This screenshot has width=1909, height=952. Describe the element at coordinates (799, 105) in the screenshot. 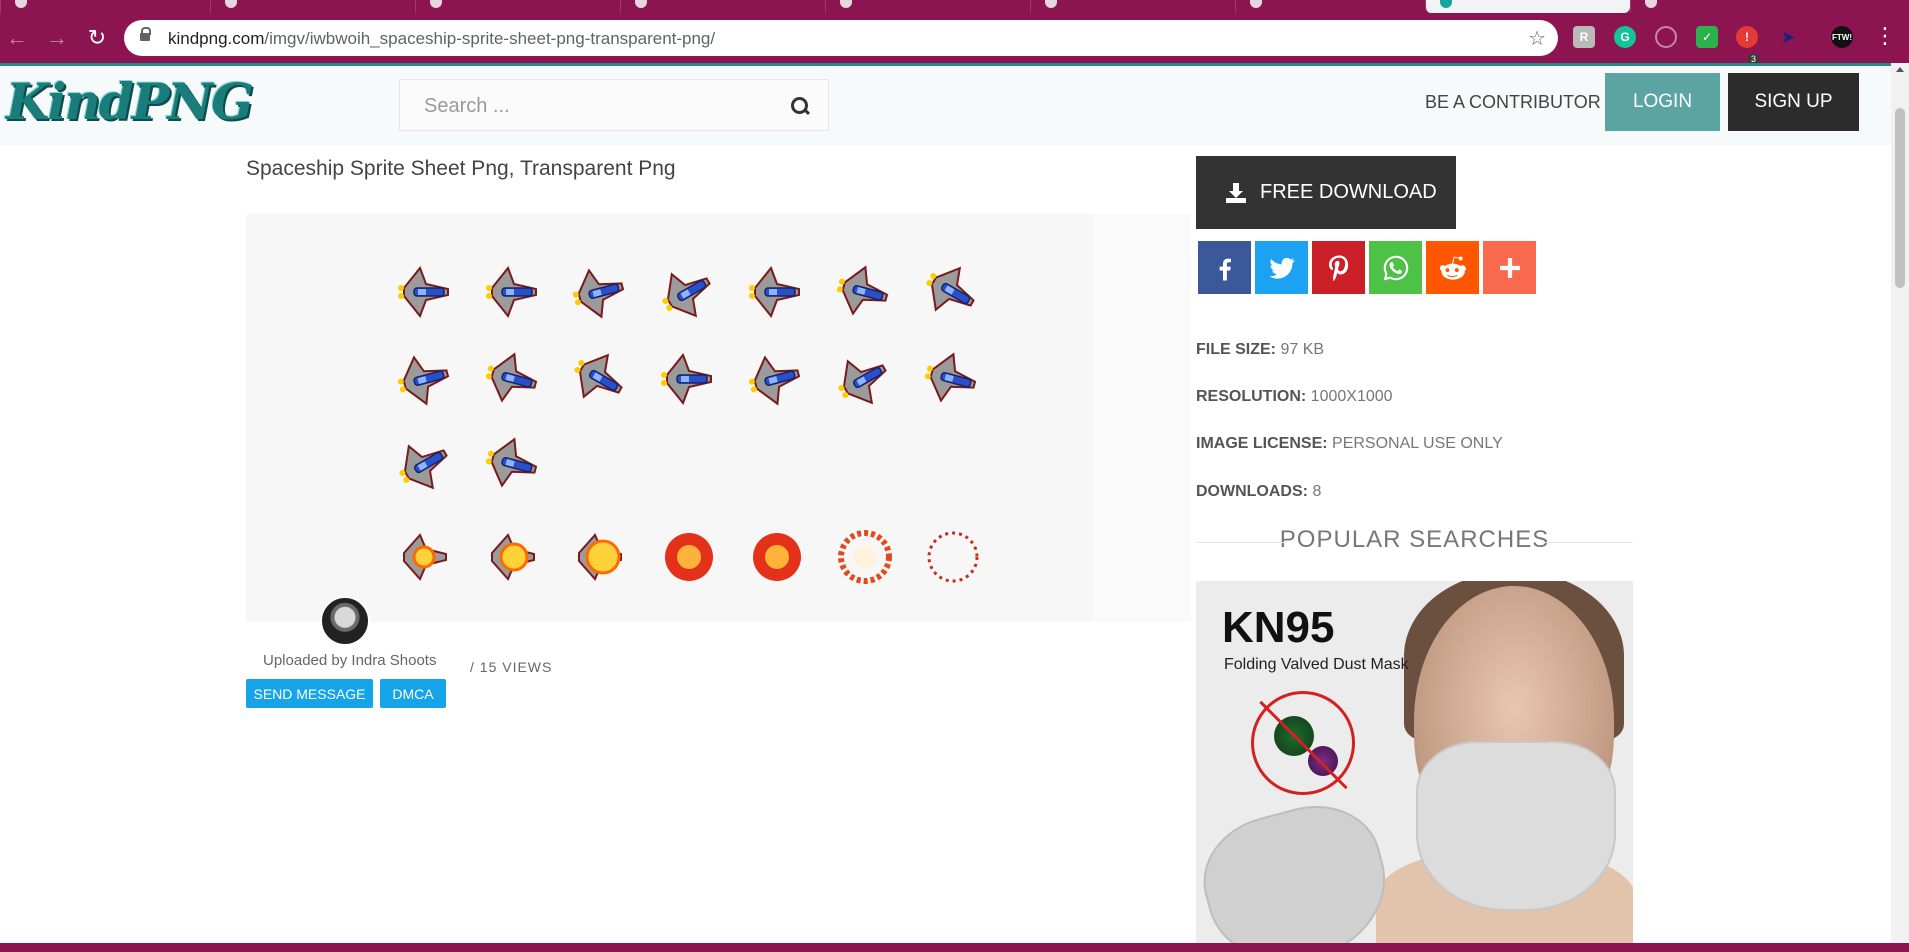

I see `search-icon` at that location.